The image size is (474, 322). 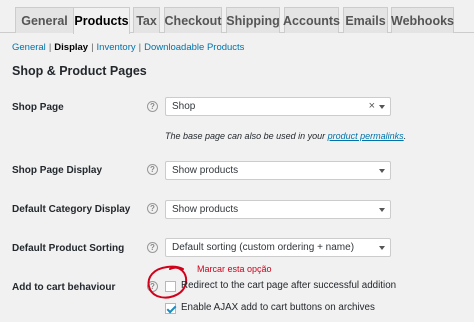 I want to click on default-category-display-label: Default Category Display, so click(x=71, y=209).